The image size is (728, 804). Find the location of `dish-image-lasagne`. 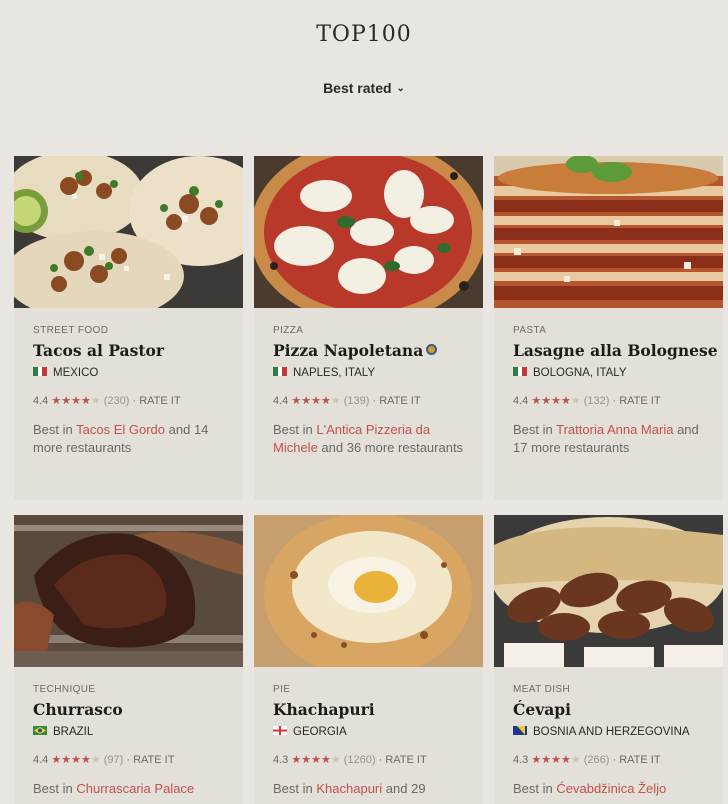

dish-image-lasagne is located at coordinates (608, 232).